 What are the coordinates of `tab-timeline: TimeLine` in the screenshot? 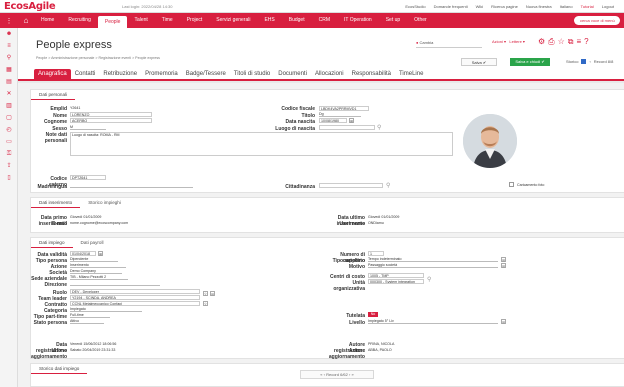 It's located at (411, 74).